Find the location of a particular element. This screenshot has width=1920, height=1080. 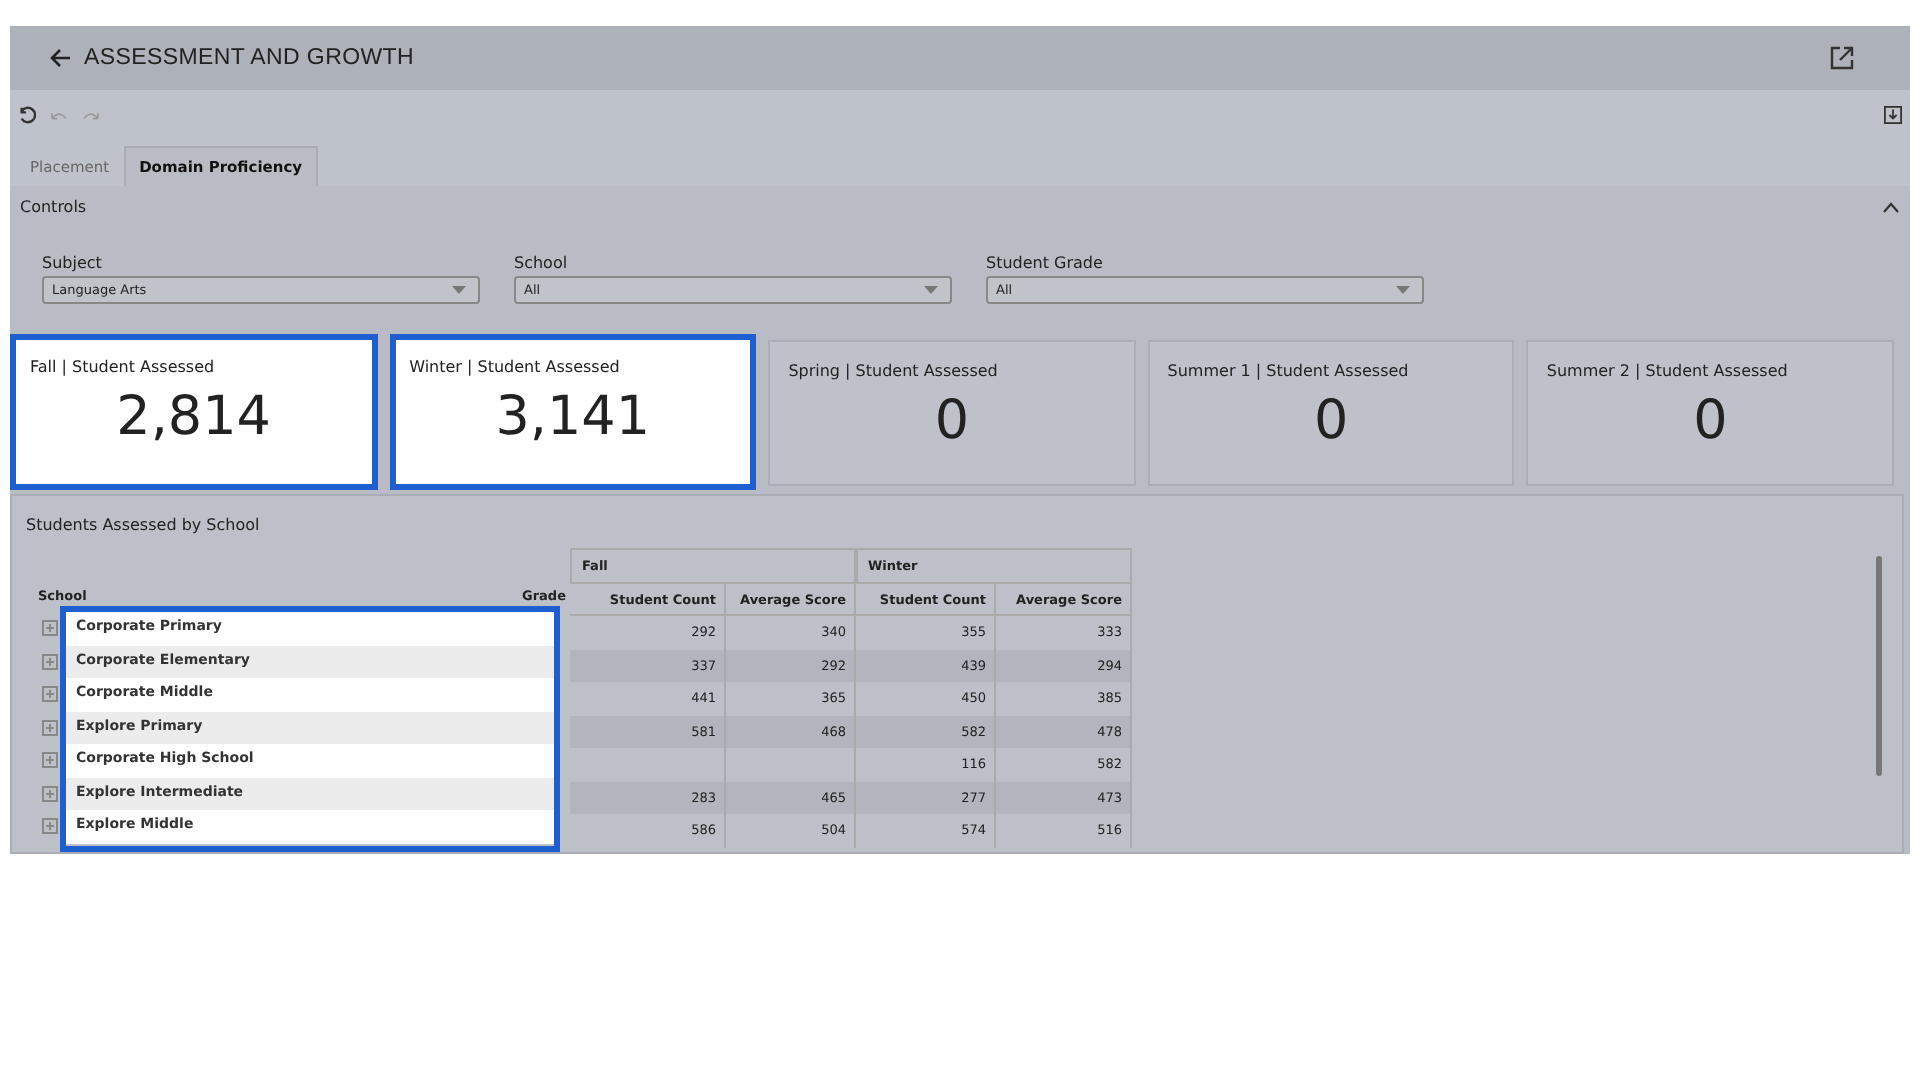

page-title: ASSESSMENT AND GROWTH is located at coordinates (249, 58).